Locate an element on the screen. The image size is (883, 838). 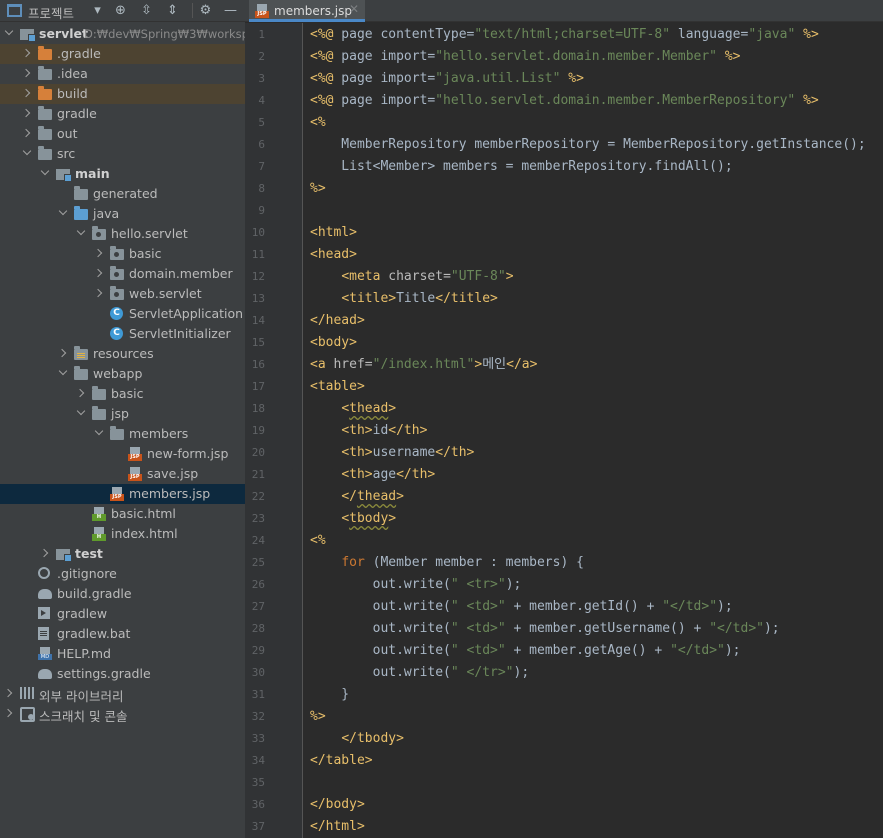
tree-item: src is located at coordinates (122, 154).